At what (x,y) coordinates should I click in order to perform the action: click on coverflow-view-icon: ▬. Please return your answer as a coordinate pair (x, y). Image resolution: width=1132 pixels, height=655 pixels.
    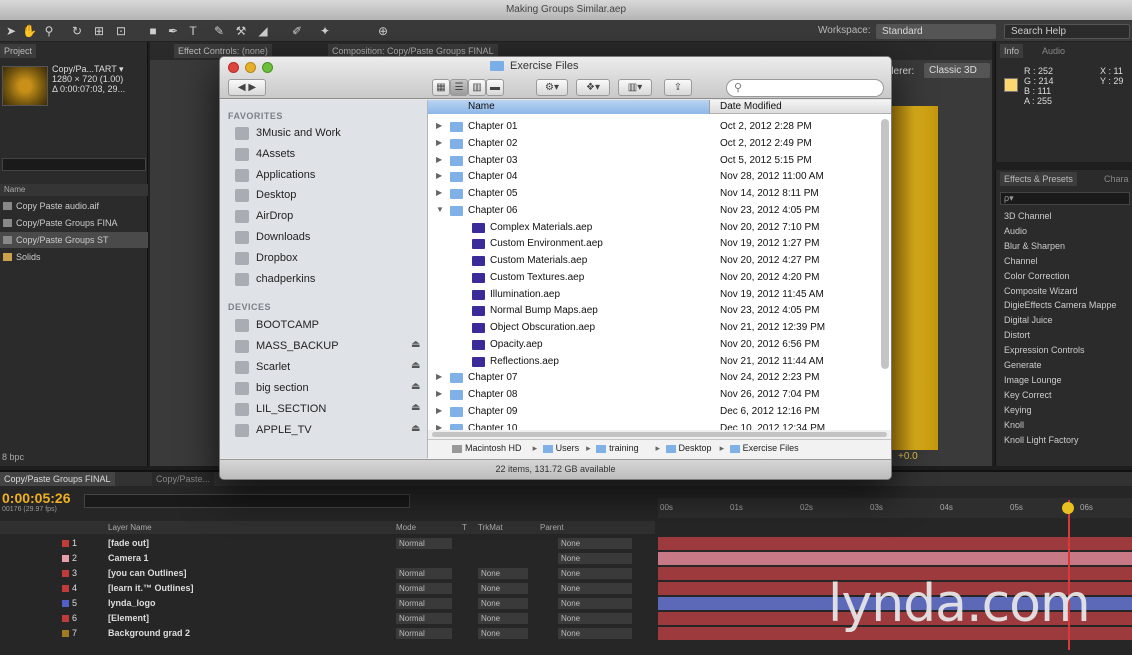
    Looking at the image, I should click on (495, 87).